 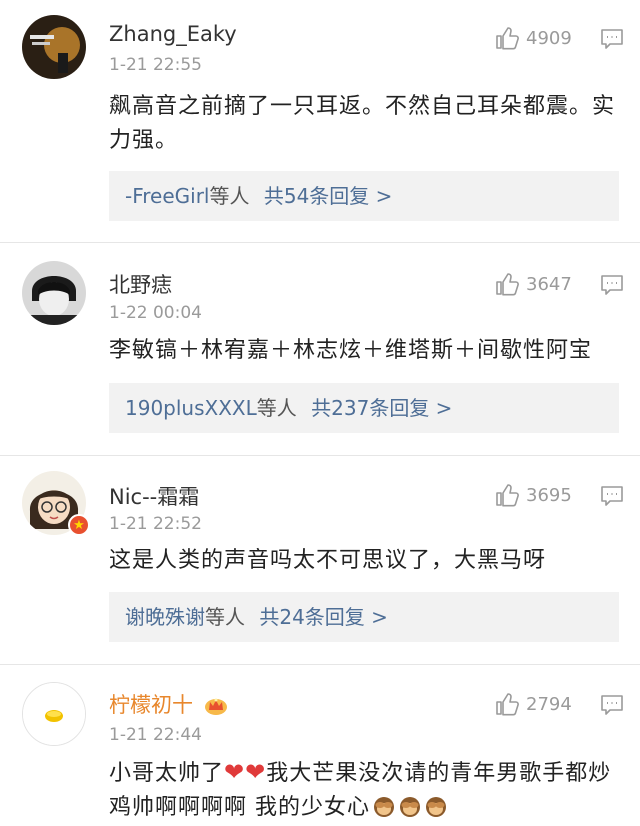 What do you see at coordinates (328, 196) in the screenshot?
I see `reply-count-link: 共54条回复 >` at bounding box center [328, 196].